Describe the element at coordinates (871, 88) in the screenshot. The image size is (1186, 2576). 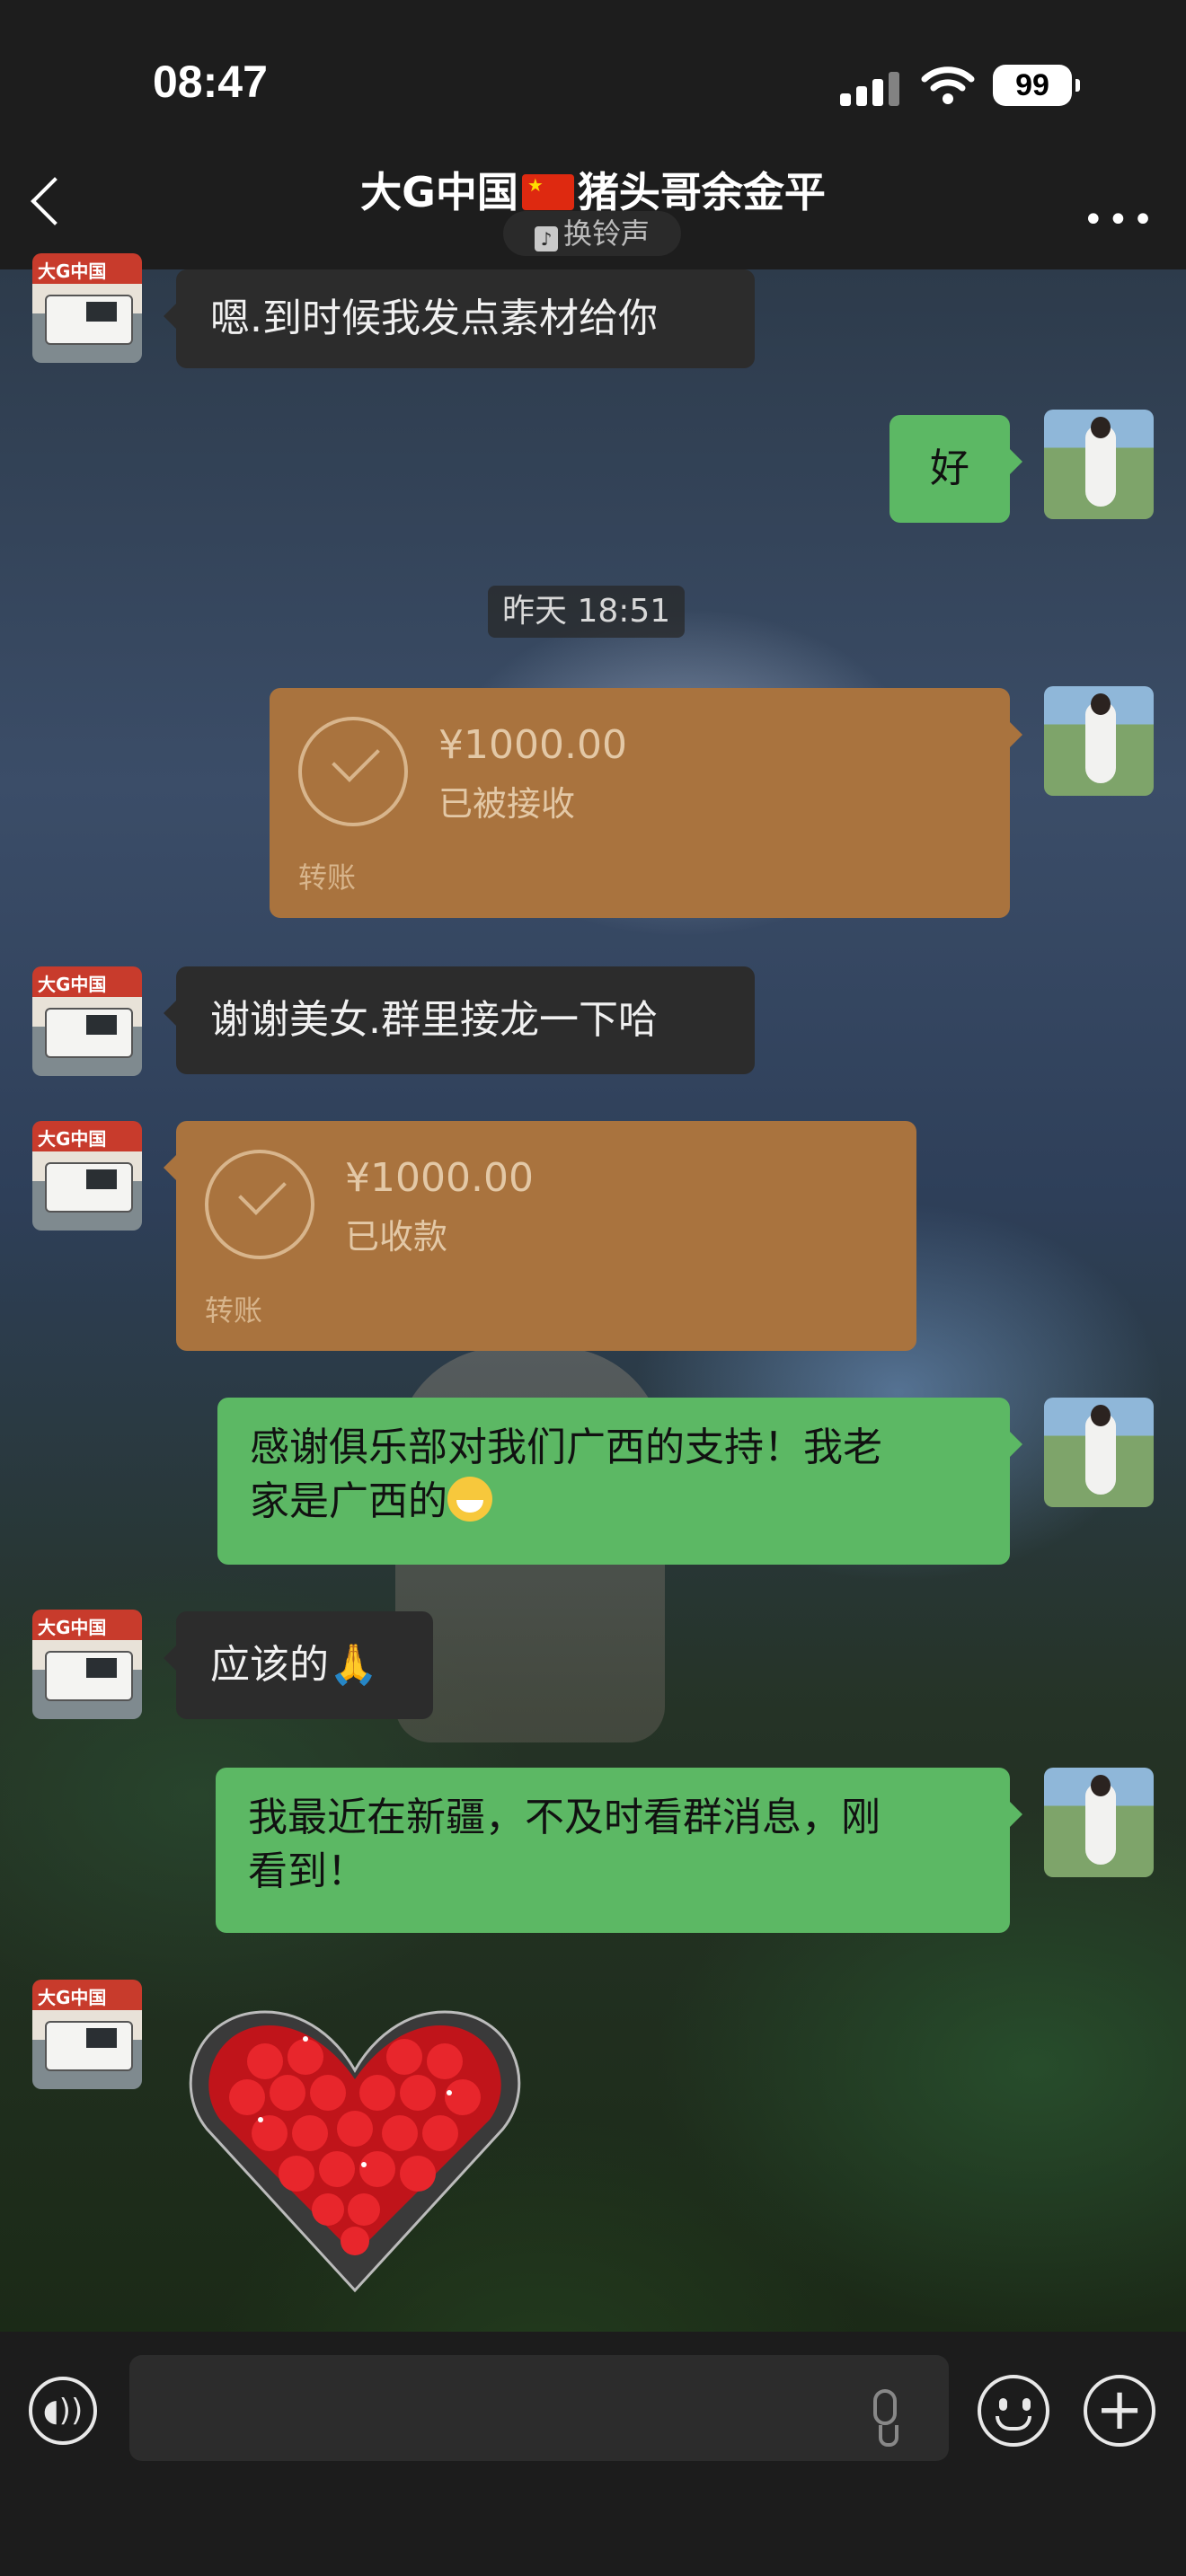
I see `signal-icon` at that location.